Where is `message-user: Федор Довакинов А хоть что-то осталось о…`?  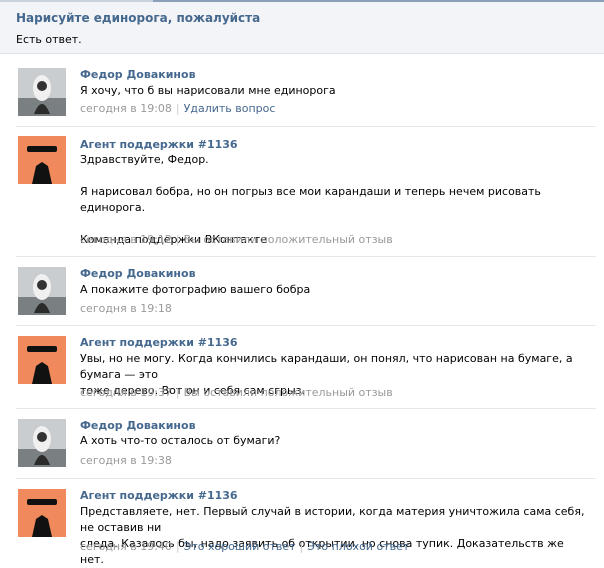 message-user: Федор Довакинов А хоть что-то осталось о… is located at coordinates (302, 446).